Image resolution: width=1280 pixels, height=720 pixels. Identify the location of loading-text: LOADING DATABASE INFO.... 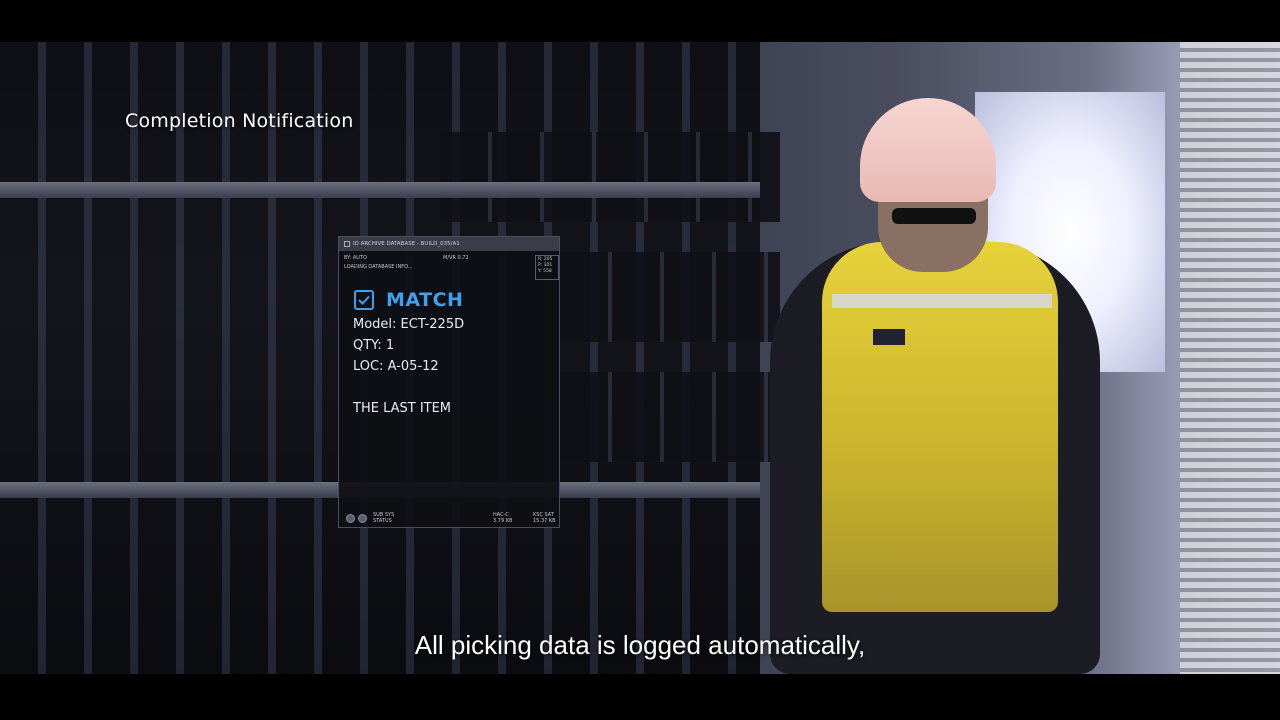
(378, 267).